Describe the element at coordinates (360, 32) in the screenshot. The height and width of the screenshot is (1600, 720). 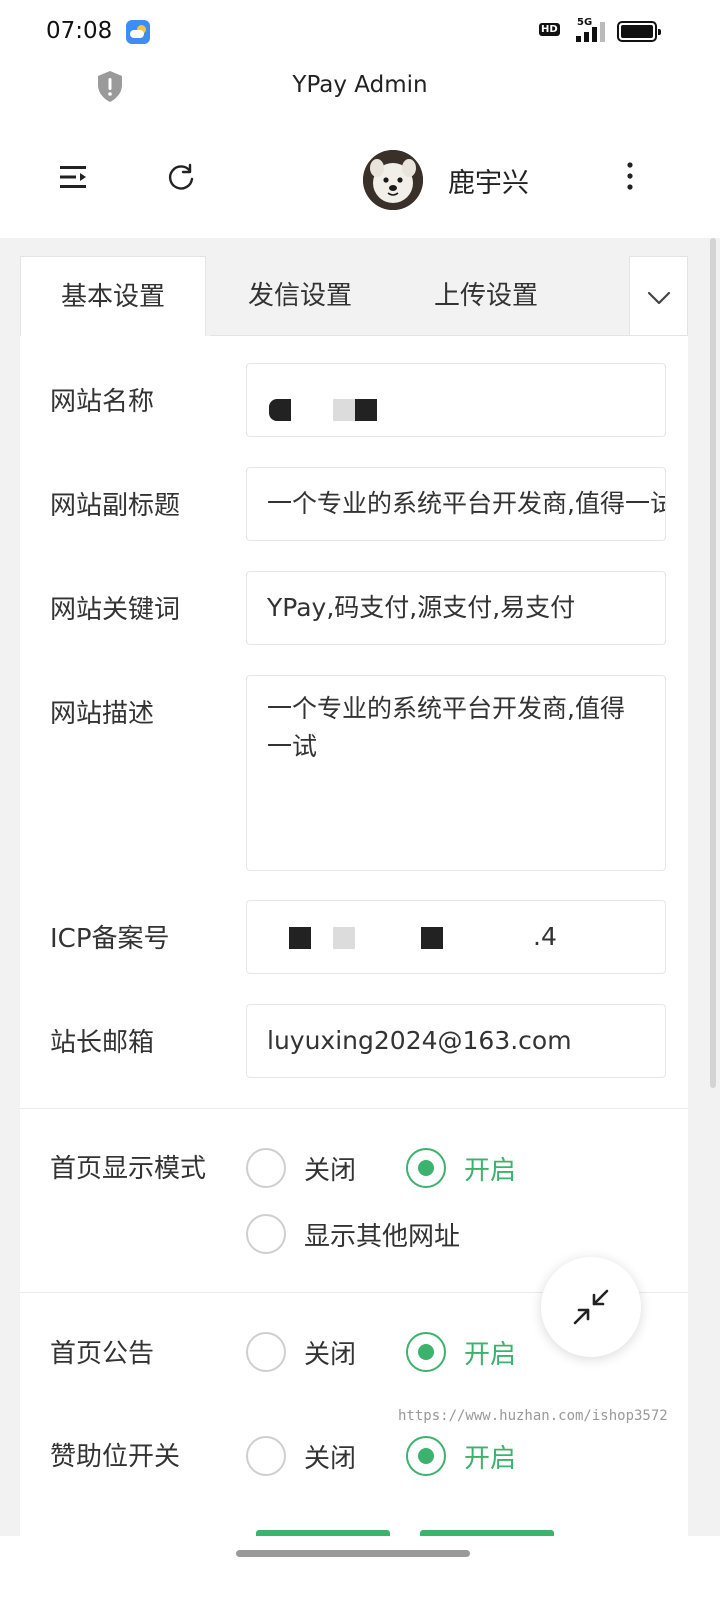
I see `status-bar: 07:08 HD 5G` at that location.